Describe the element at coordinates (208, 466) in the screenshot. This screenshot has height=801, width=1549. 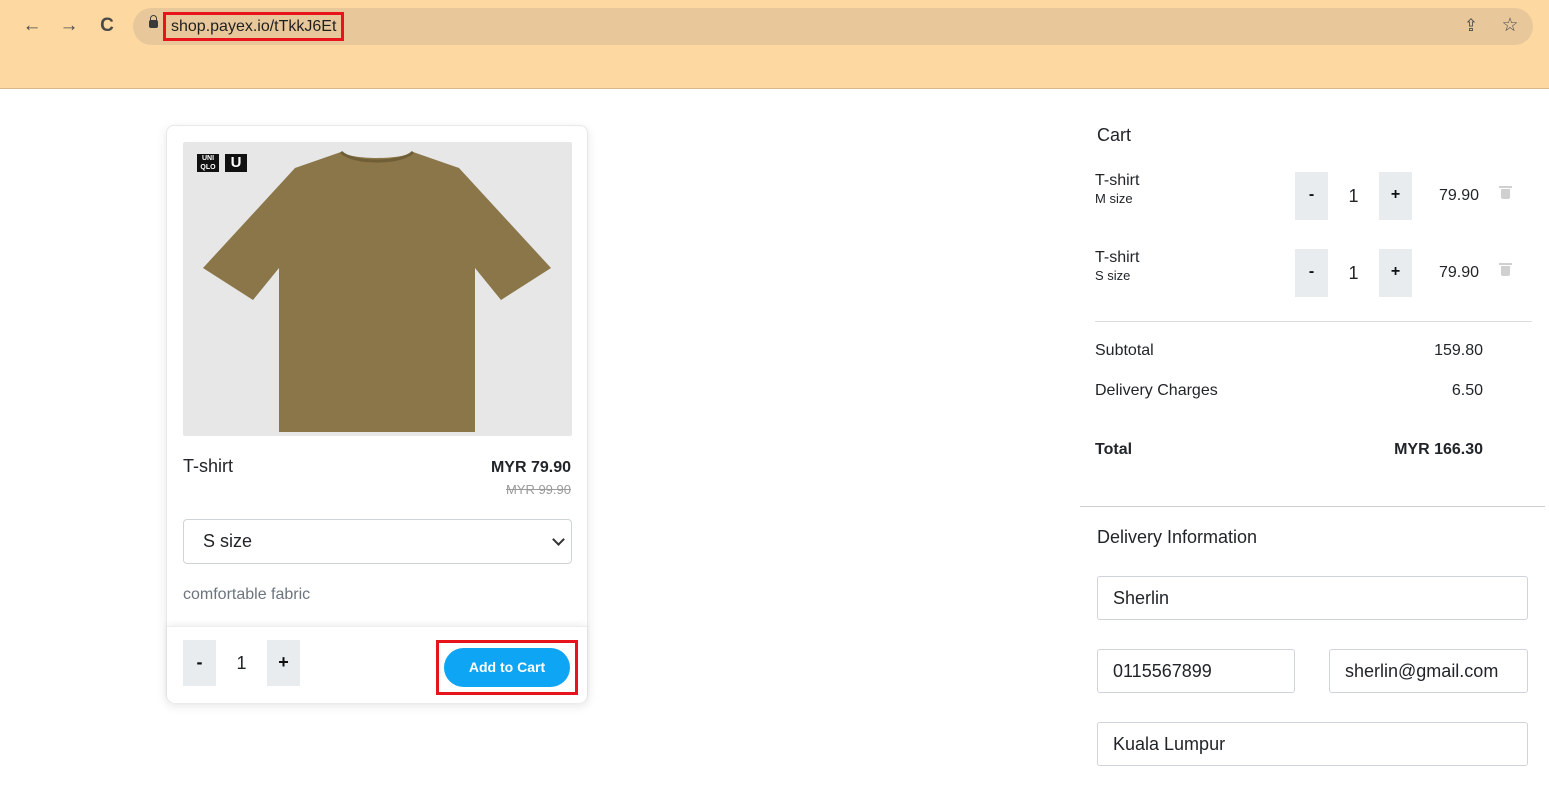
I see `product-name: T-shirt` at that location.